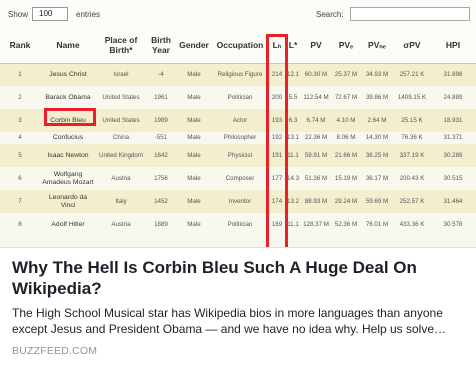 The height and width of the screenshot is (365, 476). I want to click on cell-sigma-pv: 1409.15 K, so click(412, 97).